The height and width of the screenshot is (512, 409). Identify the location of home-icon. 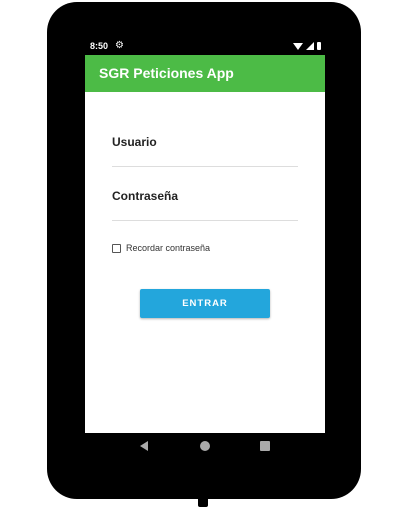
(205, 446).